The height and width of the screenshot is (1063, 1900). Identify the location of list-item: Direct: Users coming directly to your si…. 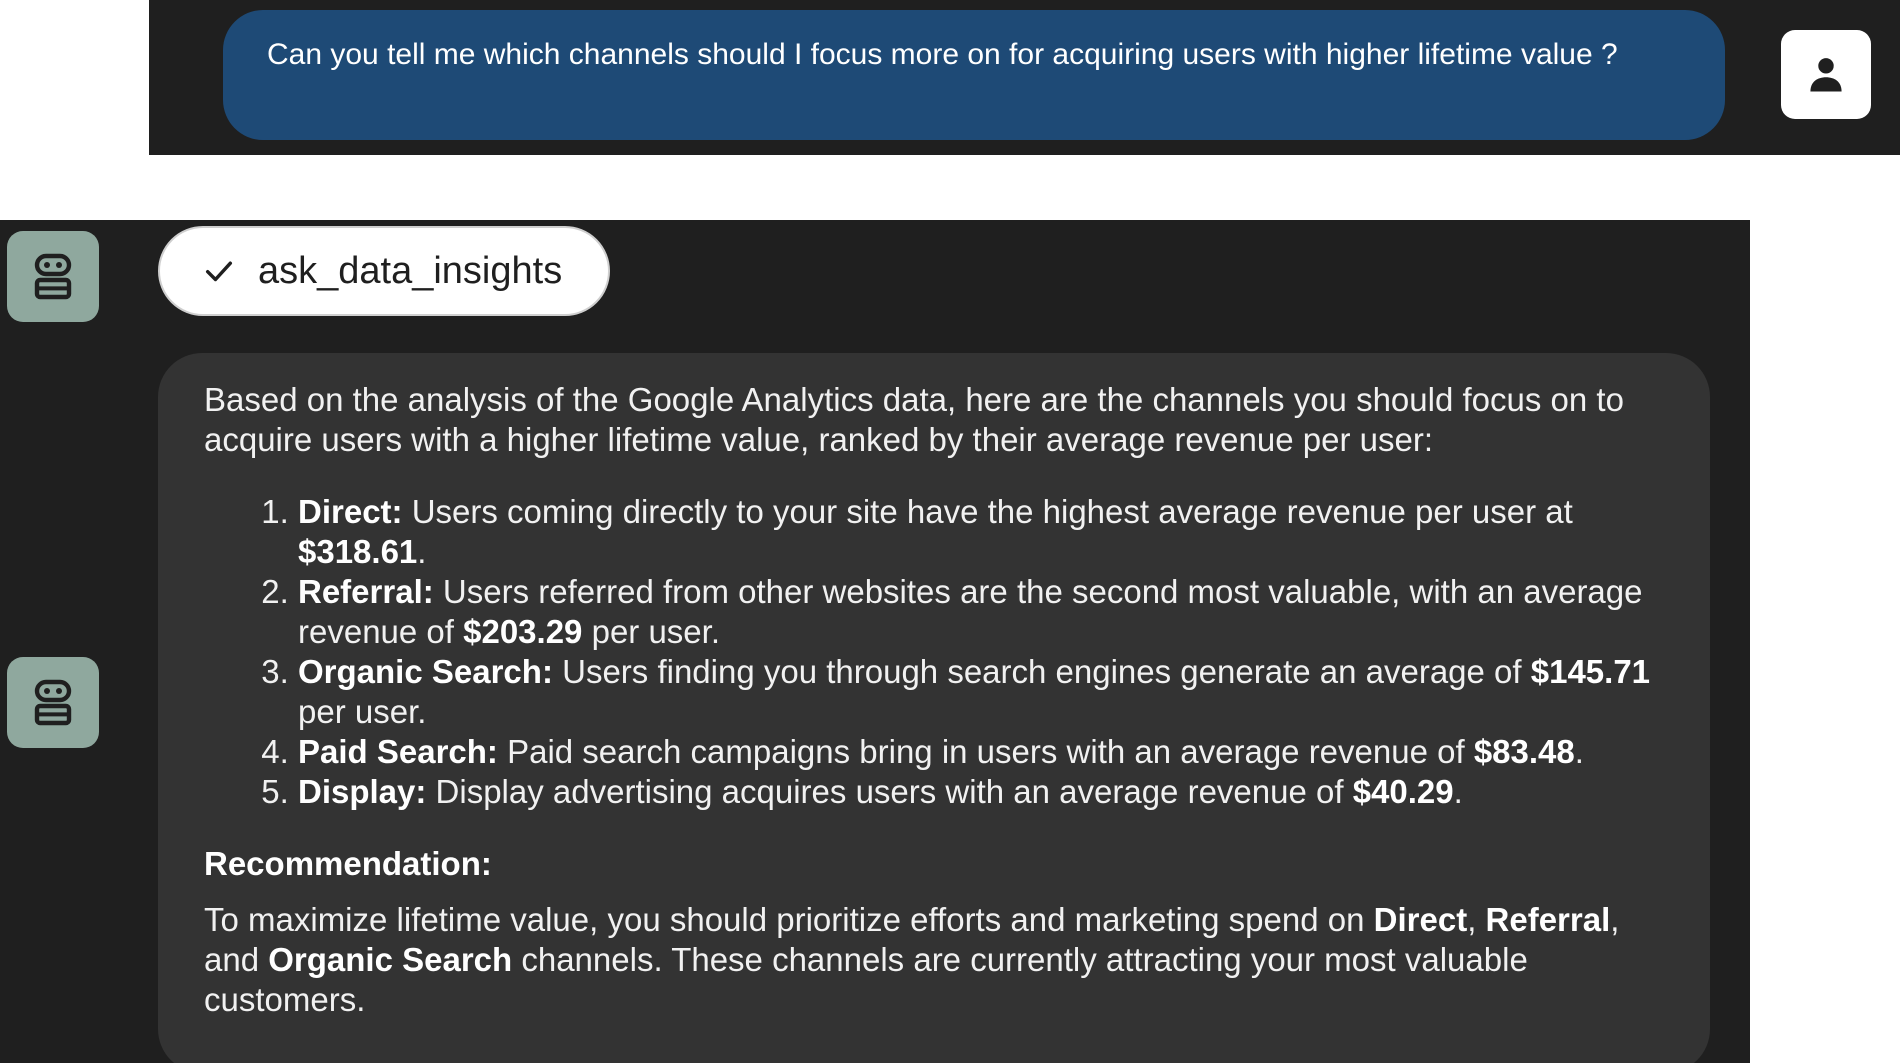
(984, 532).